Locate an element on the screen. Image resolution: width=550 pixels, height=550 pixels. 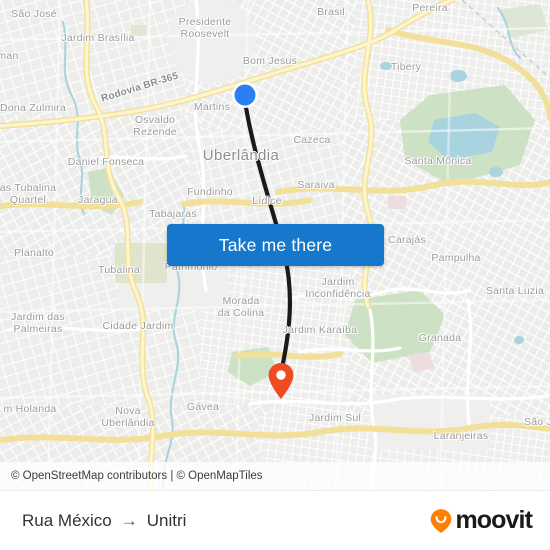
destination-label: Unitri is located at coordinates (166, 520).